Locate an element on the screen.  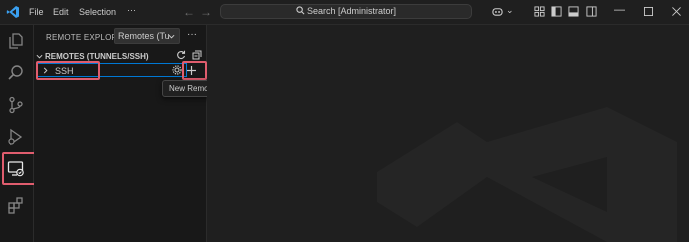
activity-bar is located at coordinates (17, 133).